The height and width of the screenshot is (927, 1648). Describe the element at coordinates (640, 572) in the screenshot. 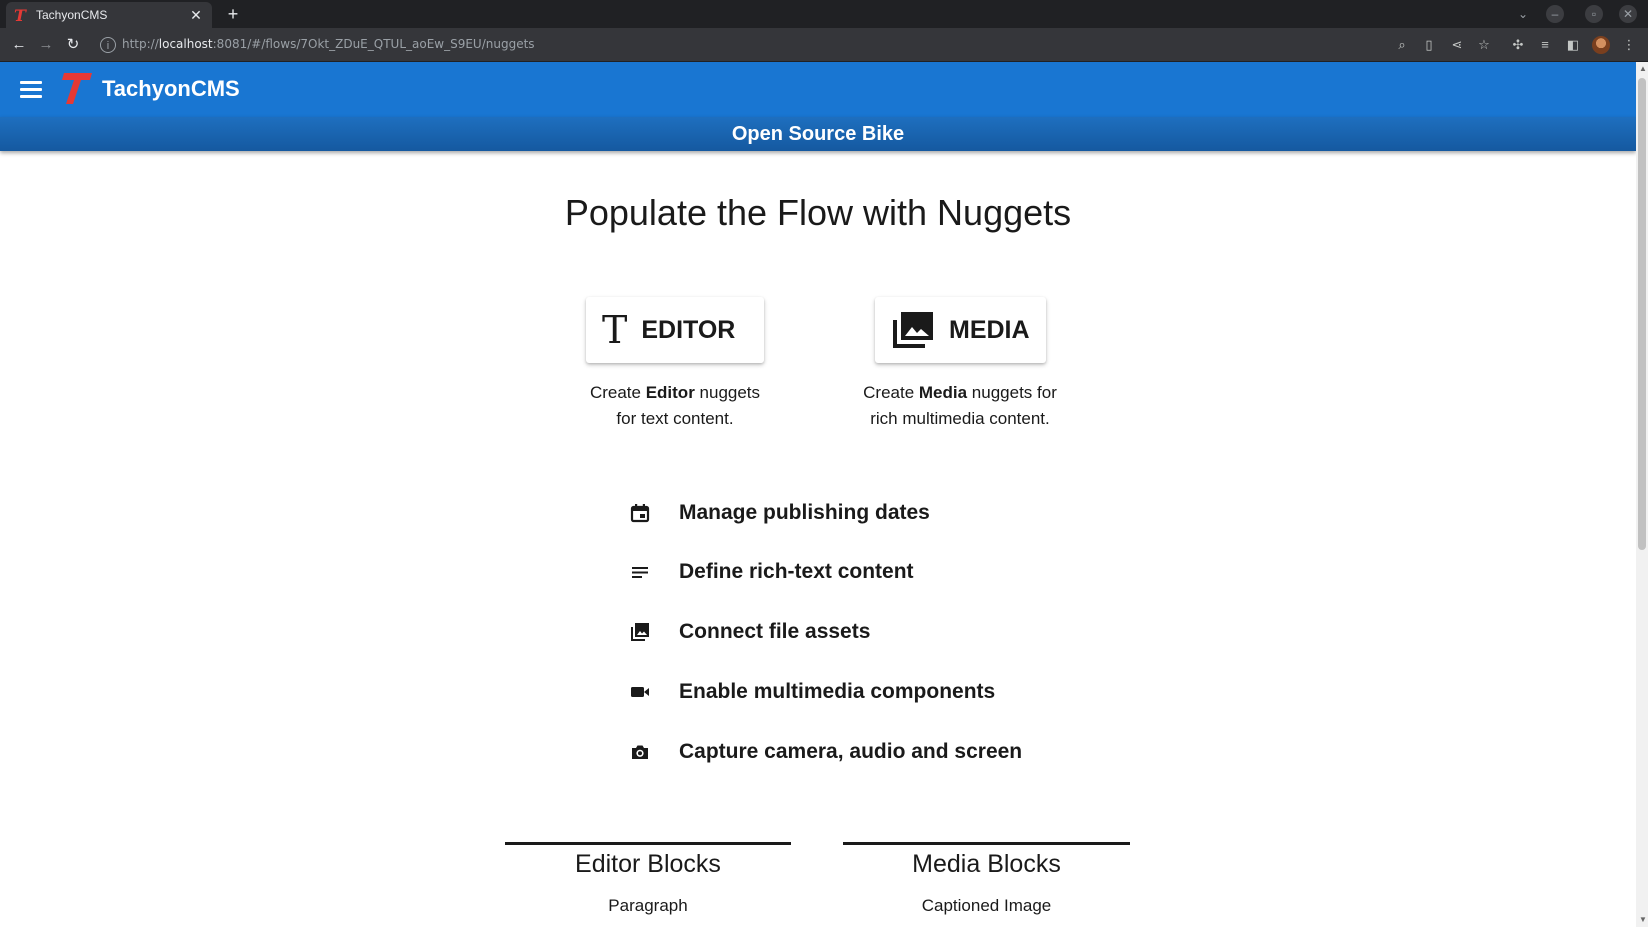

I see `notes-icon` at that location.